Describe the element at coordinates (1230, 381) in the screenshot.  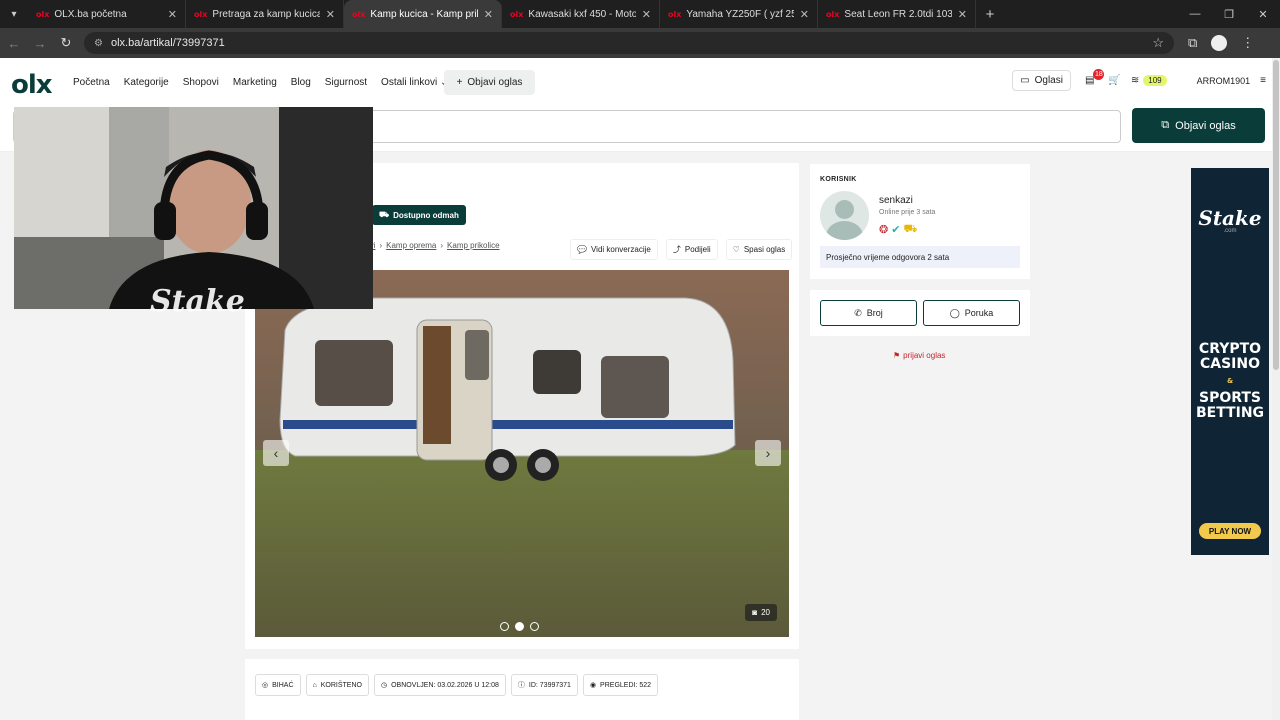
I see `ad-headline: CRYPTO CASINO & SPORTS BETTING` at that location.